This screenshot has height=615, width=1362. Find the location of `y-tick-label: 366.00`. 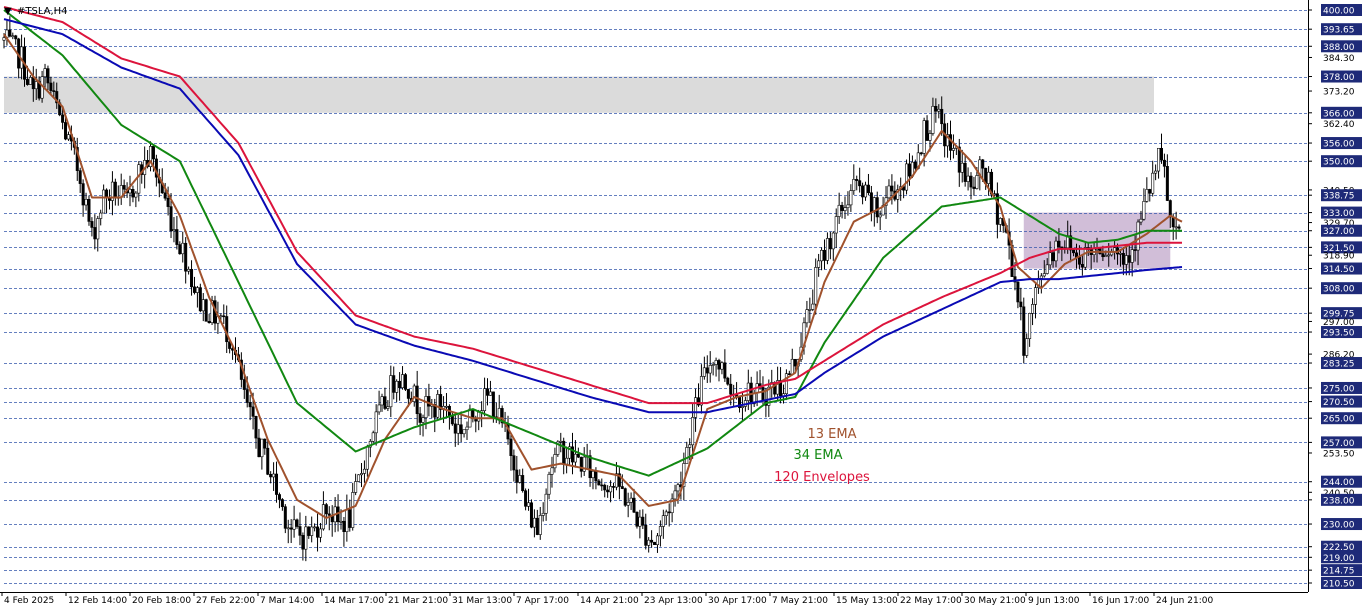

y-tick-label: 366.00 is located at coordinates (1339, 114).